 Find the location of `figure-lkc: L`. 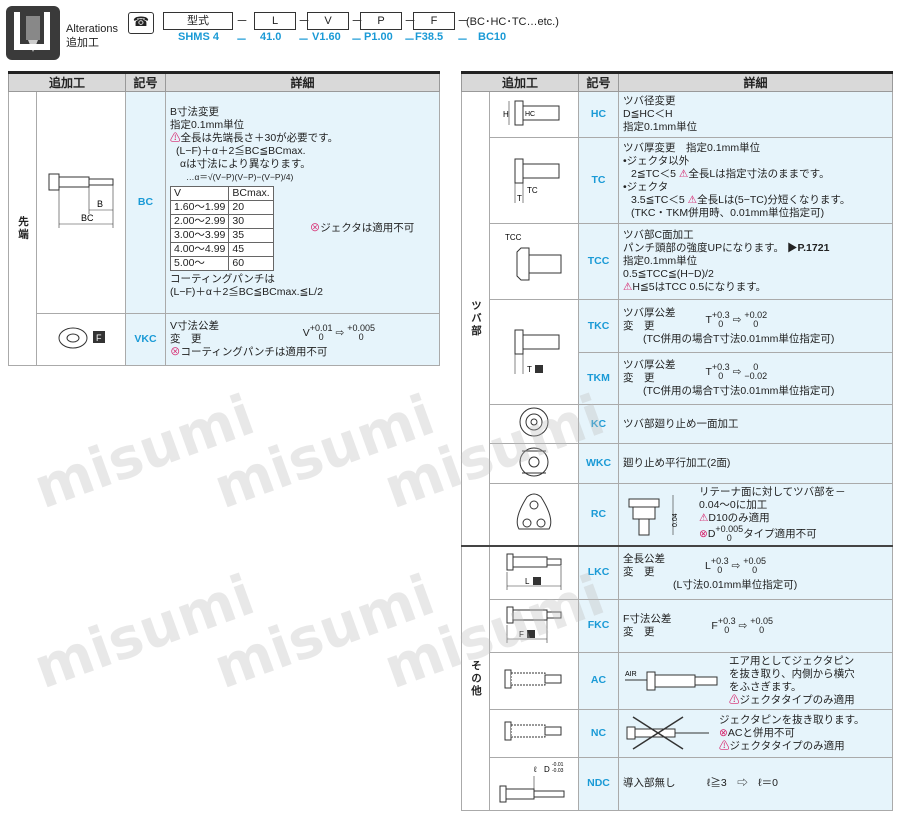

figure-lkc: L is located at coordinates (534, 572).